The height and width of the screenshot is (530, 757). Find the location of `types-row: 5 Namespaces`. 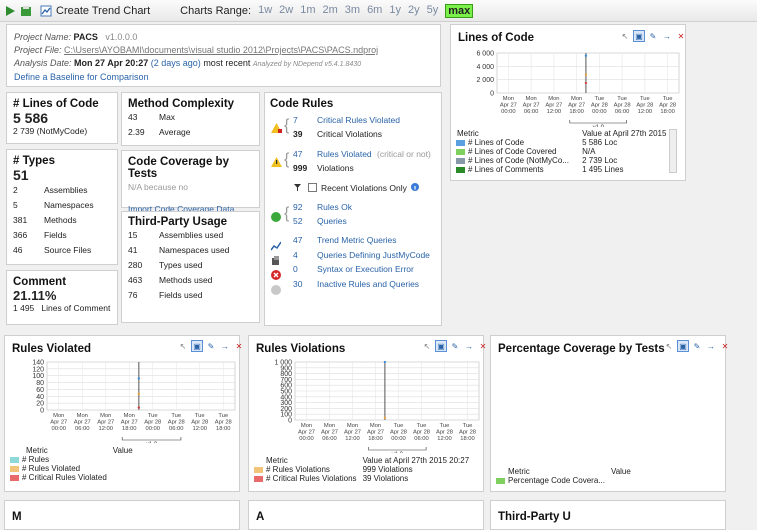

types-row: 5 Namespaces is located at coordinates (62, 205).